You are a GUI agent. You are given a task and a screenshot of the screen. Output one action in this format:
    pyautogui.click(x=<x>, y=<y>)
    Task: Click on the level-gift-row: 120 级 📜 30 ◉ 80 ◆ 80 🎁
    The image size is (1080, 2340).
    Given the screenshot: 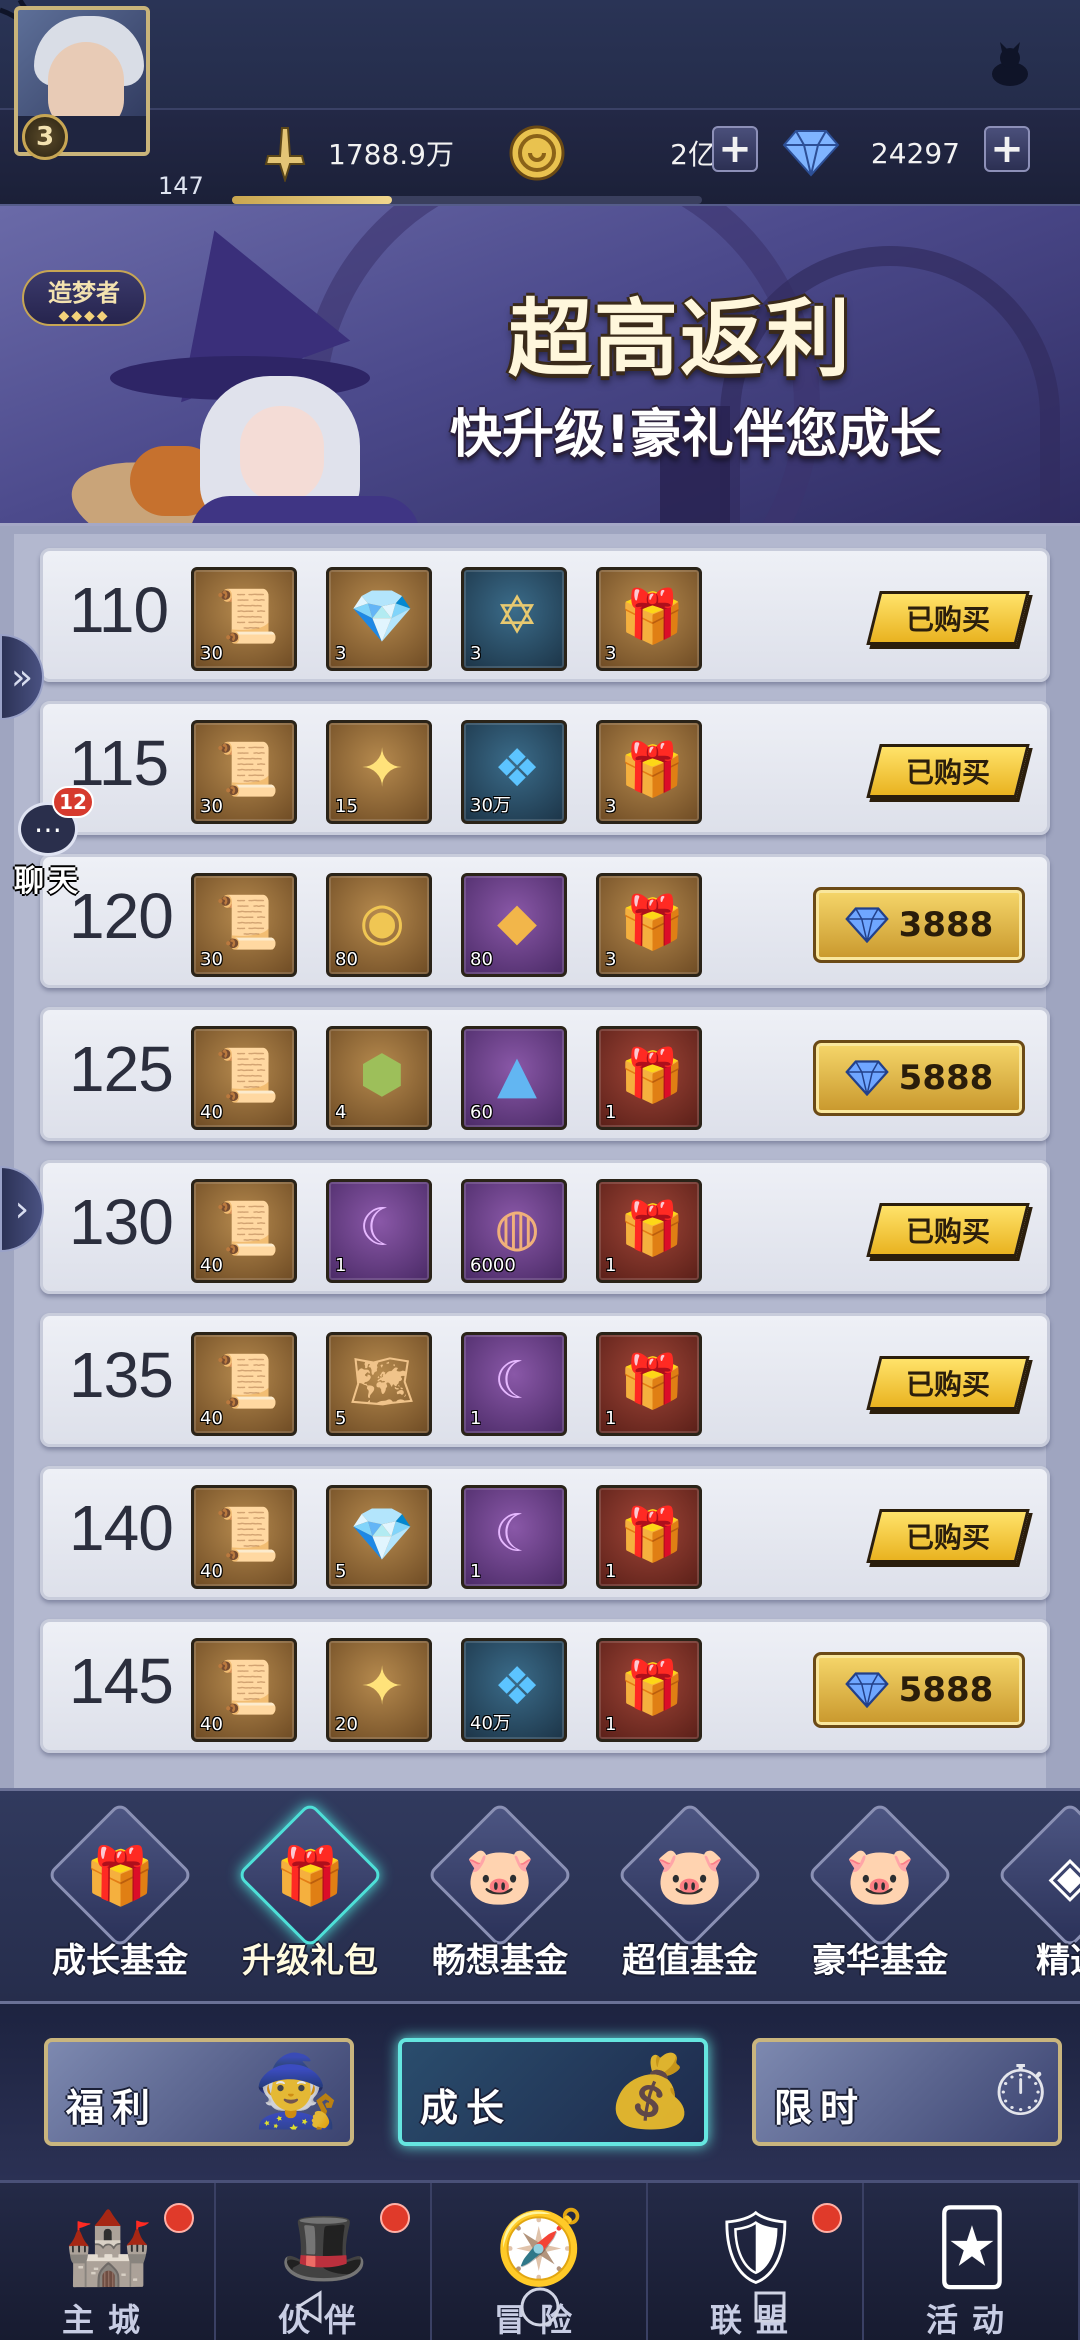 What is the action you would take?
    pyautogui.click(x=545, y=921)
    